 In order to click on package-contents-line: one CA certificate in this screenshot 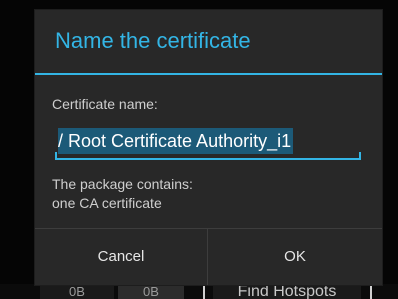, I will do `click(107, 203)`.